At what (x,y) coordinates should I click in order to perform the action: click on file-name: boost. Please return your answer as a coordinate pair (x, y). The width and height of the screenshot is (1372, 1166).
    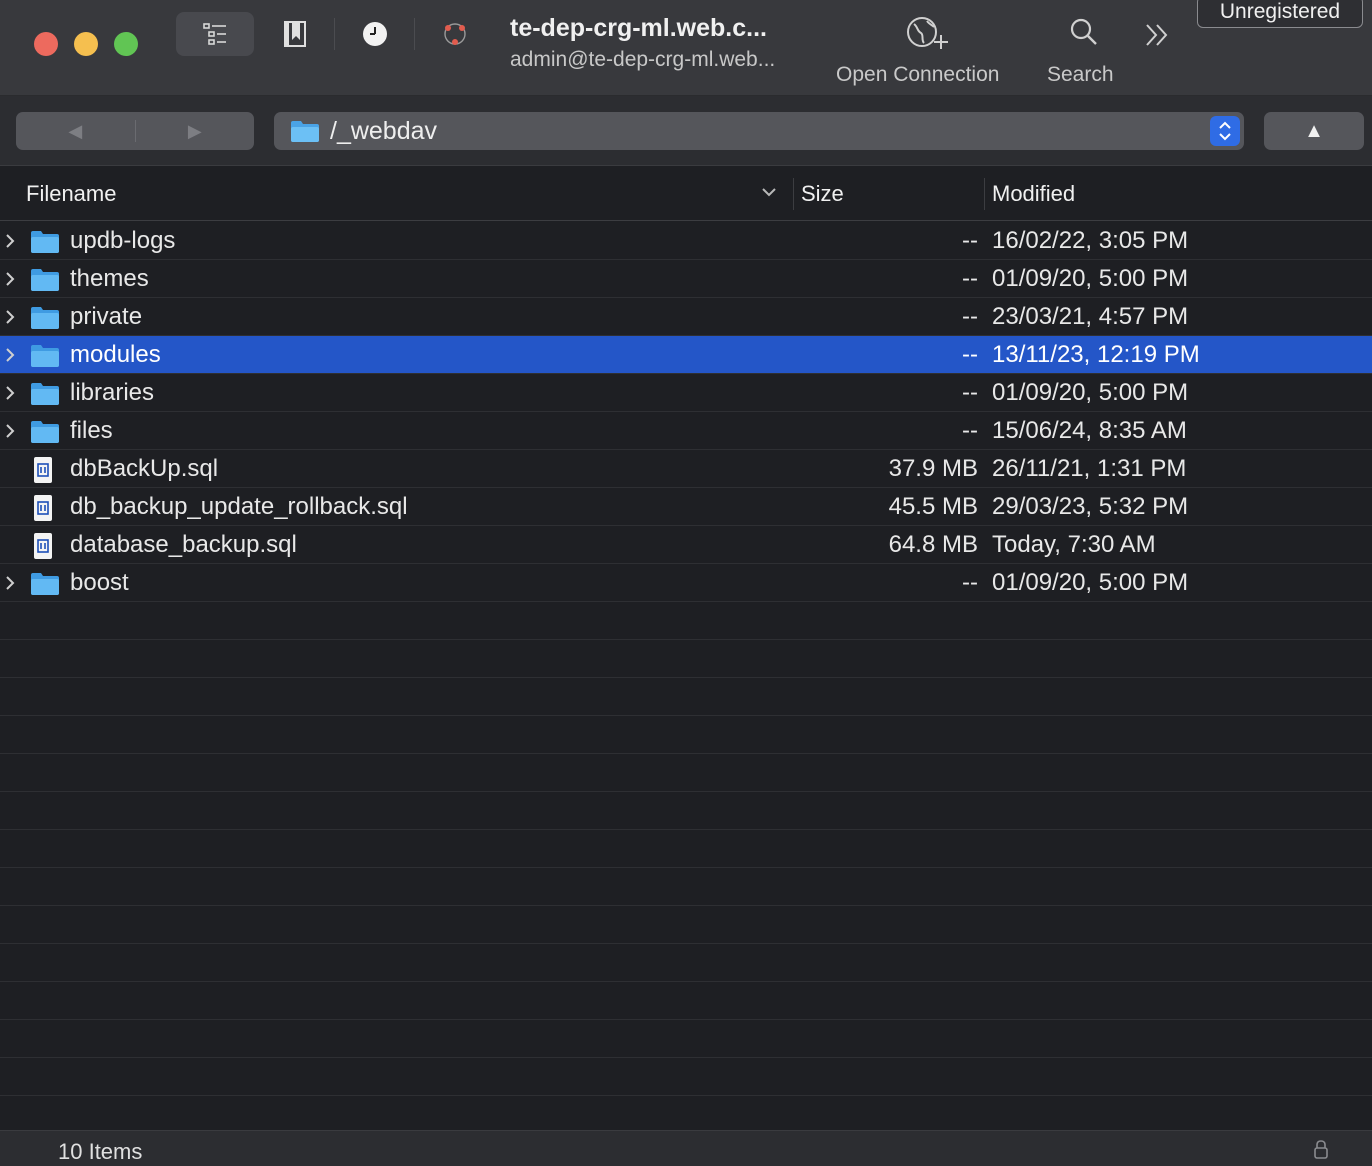
    Looking at the image, I should click on (99, 582).